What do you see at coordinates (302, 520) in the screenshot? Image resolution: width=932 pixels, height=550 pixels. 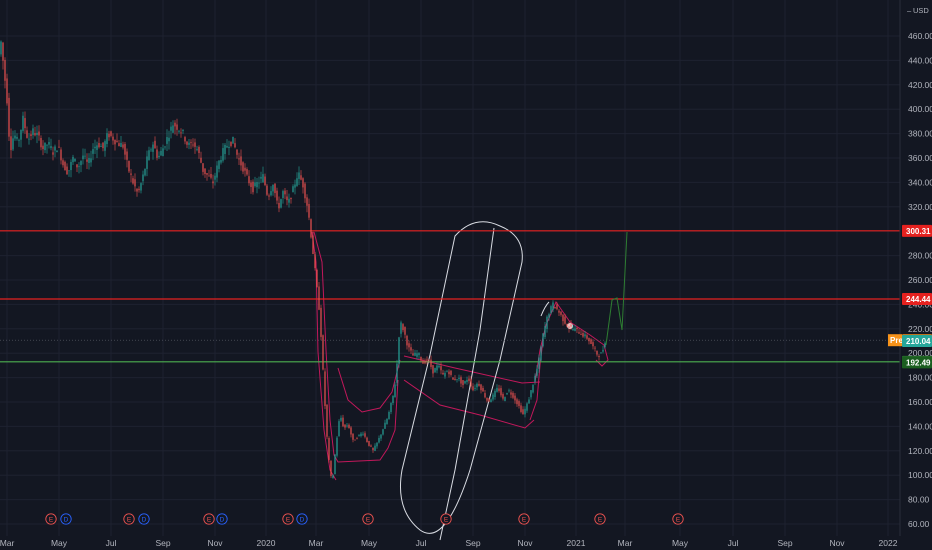 I see `event-marker-label: D` at bounding box center [302, 520].